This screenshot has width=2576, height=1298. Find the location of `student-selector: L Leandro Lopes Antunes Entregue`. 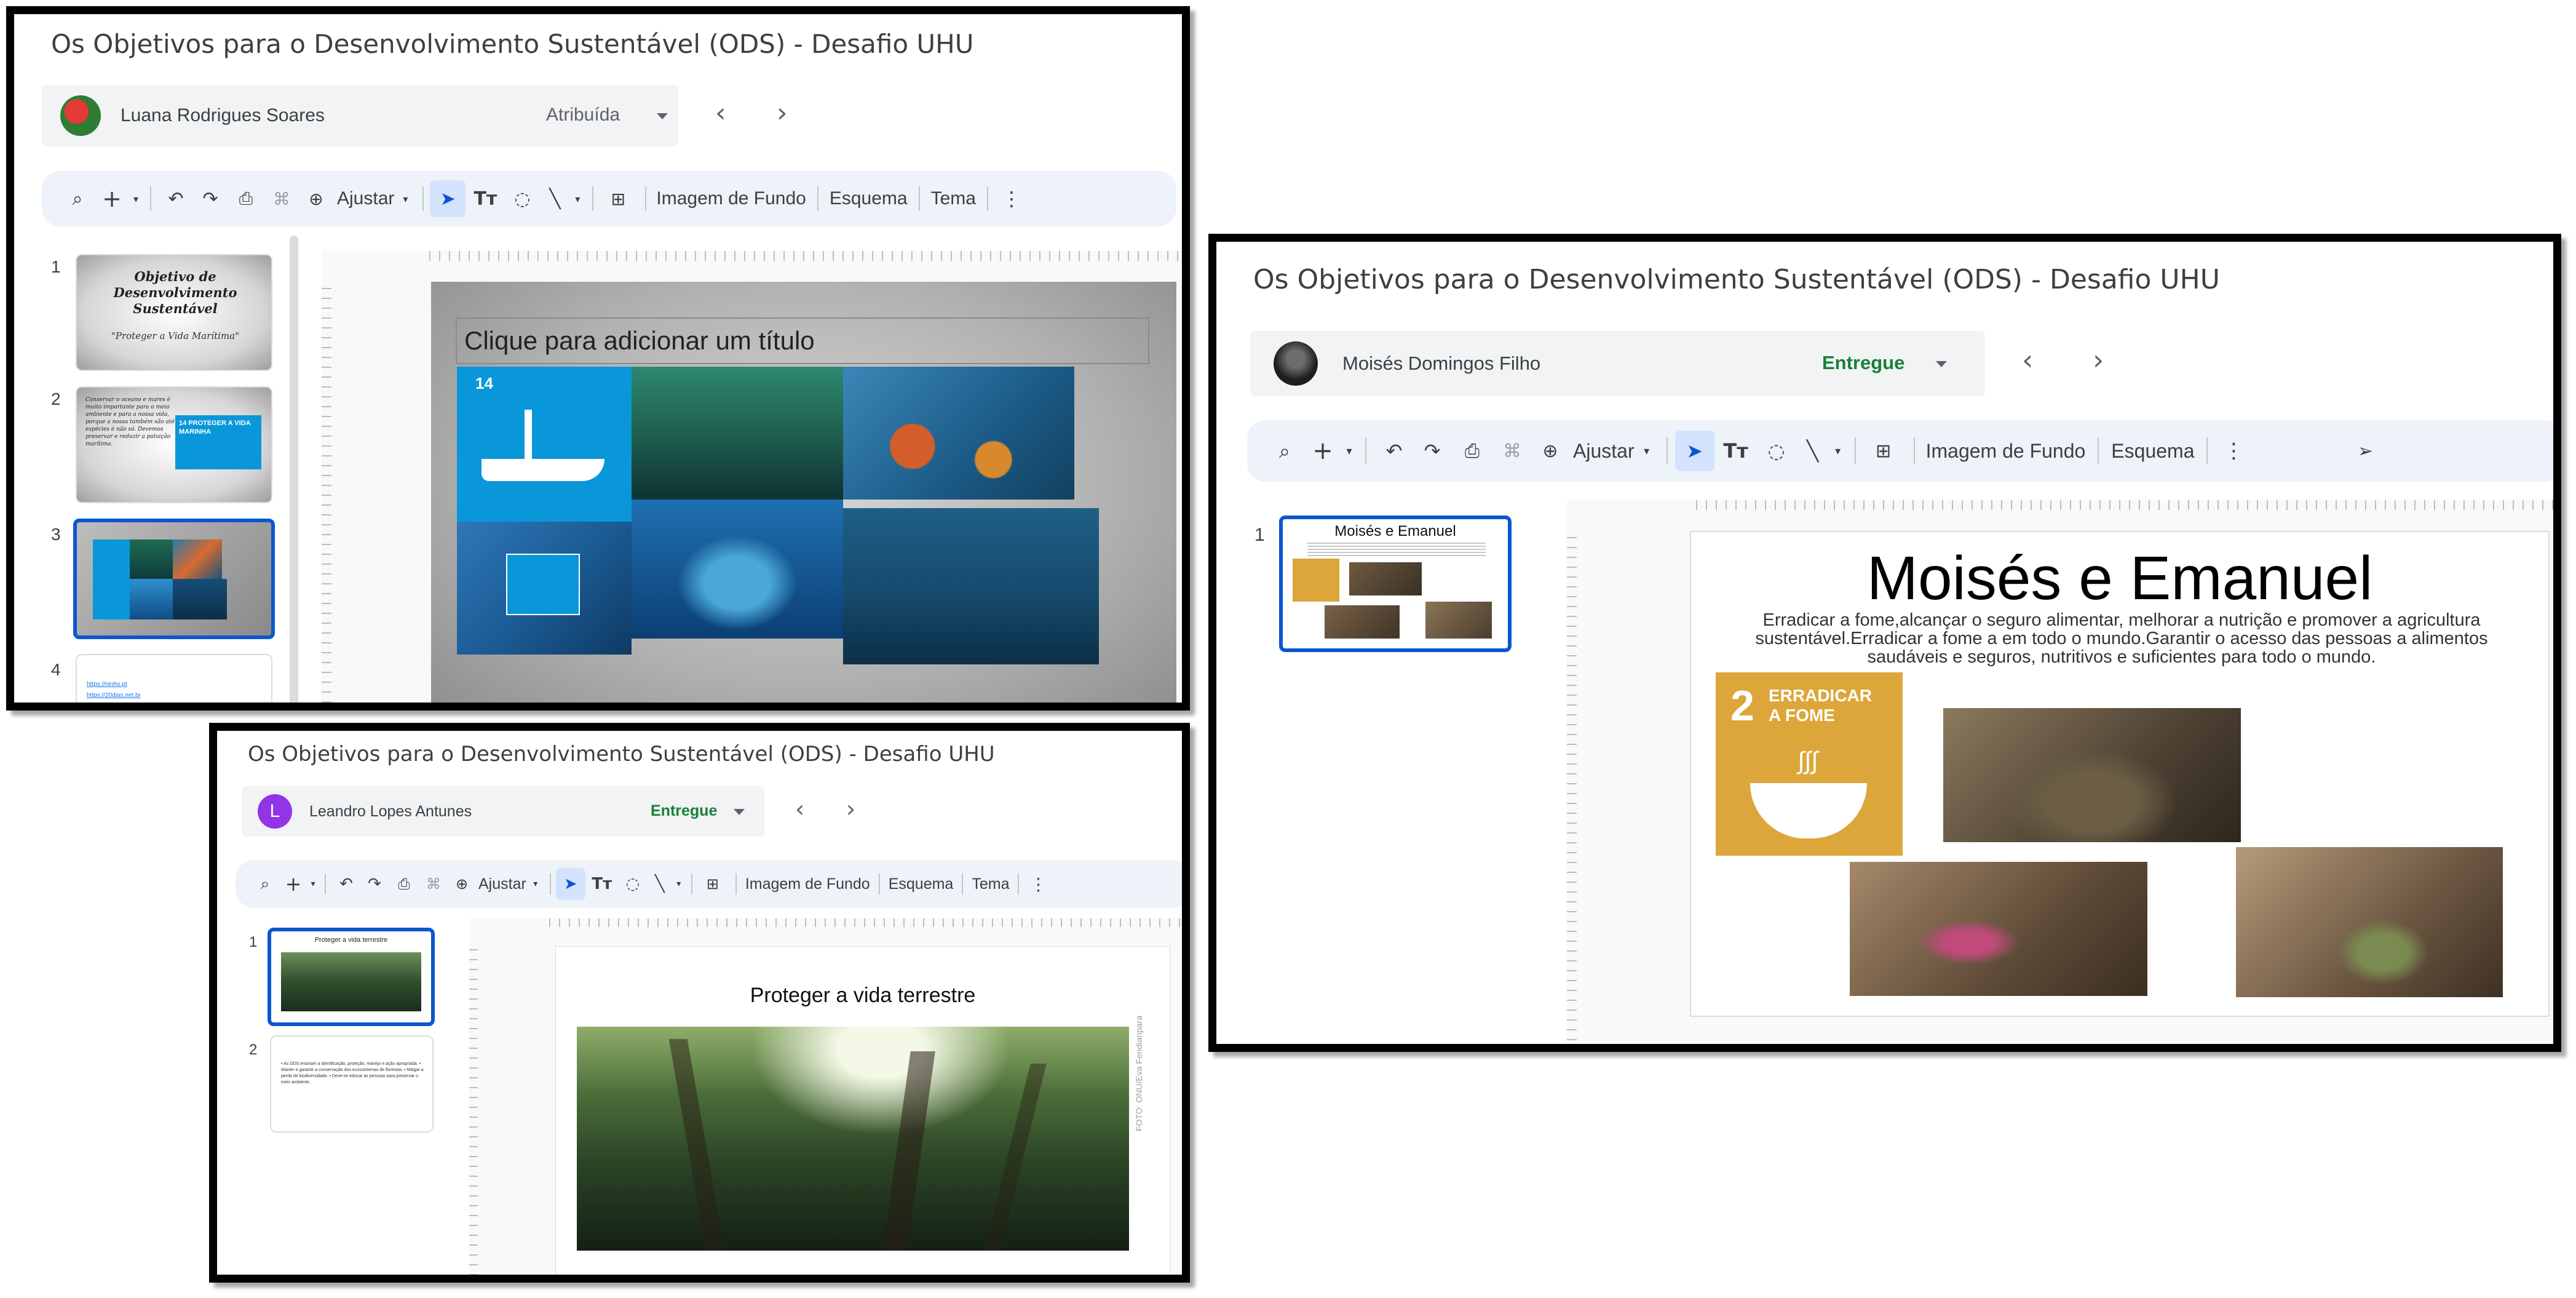

student-selector: L Leandro Lopes Antunes Entregue is located at coordinates (503, 811).